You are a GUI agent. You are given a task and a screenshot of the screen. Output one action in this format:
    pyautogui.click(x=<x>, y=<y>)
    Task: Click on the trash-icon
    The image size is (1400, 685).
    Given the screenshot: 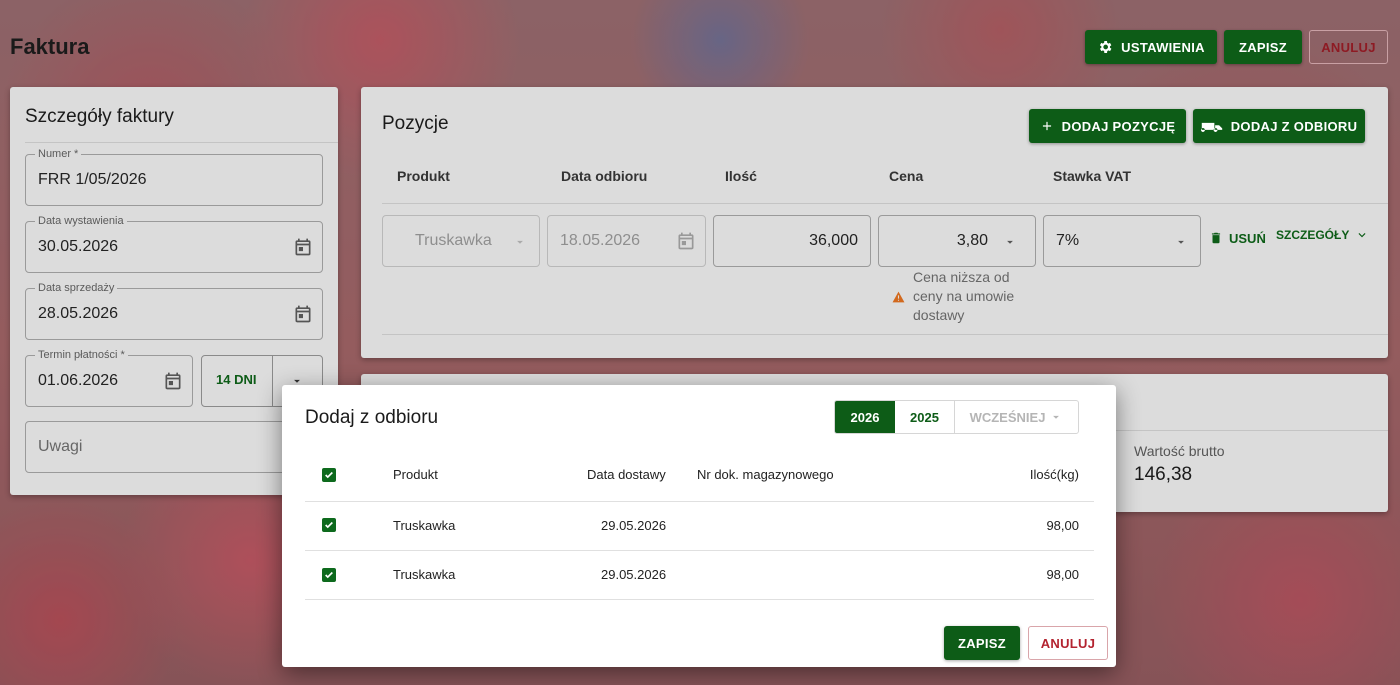 What is the action you would take?
    pyautogui.click(x=1216, y=238)
    